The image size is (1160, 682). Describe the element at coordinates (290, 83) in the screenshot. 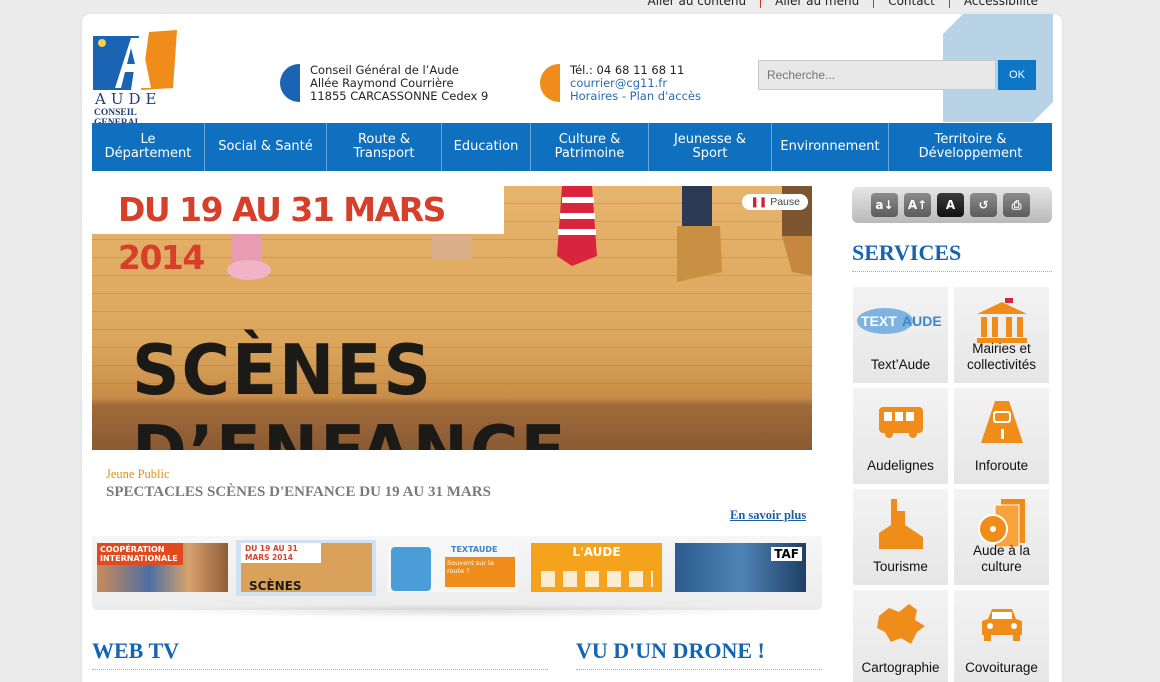

I see `address-marker-icon` at that location.